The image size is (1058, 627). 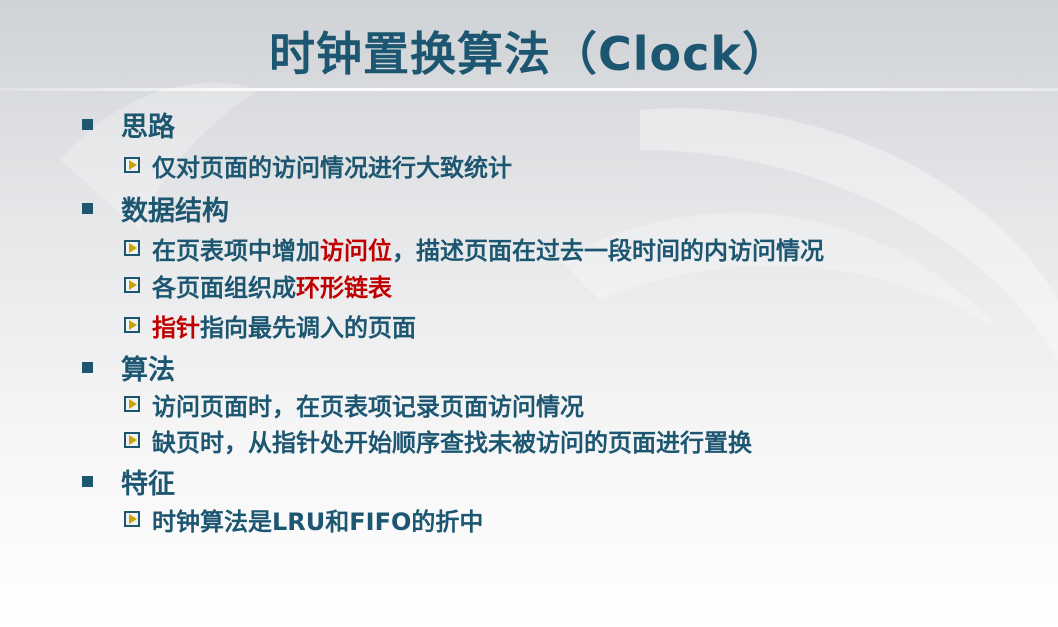 I want to click on bullet-item: 访问页面时，在页表项记录页面访问情况, so click(x=354, y=404).